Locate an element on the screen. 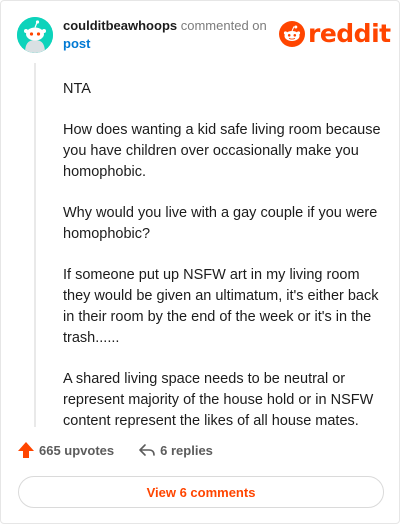  reddit-logo: reddit is located at coordinates (335, 34).